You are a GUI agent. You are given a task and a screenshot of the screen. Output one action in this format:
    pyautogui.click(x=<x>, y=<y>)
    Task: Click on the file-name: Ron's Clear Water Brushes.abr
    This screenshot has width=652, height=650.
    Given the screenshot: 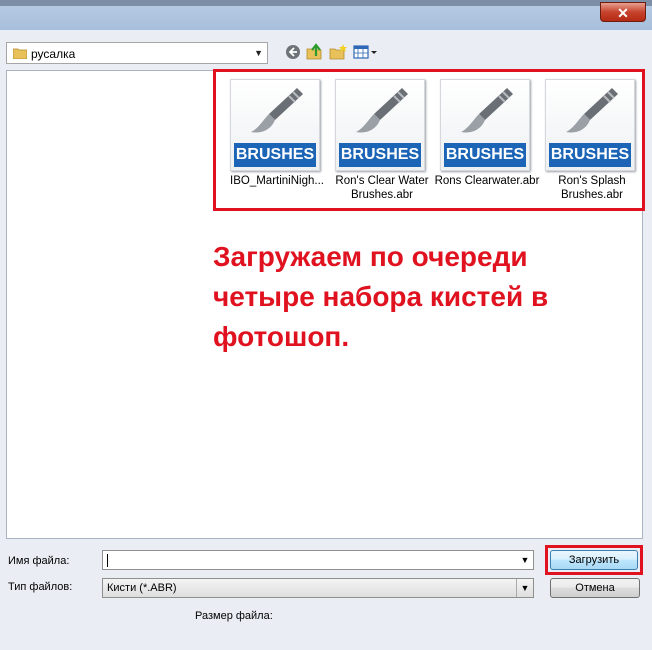 What is the action you would take?
    pyautogui.click(x=382, y=188)
    